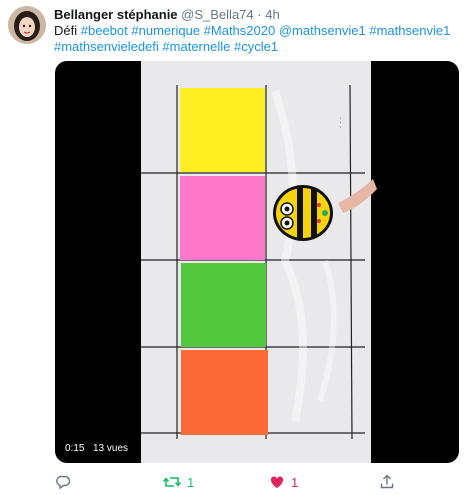 Image resolution: width=466 pixels, height=495 pixels. What do you see at coordinates (165, 30) in the screenshot?
I see `hashtag-numerique: #numerique` at bounding box center [165, 30].